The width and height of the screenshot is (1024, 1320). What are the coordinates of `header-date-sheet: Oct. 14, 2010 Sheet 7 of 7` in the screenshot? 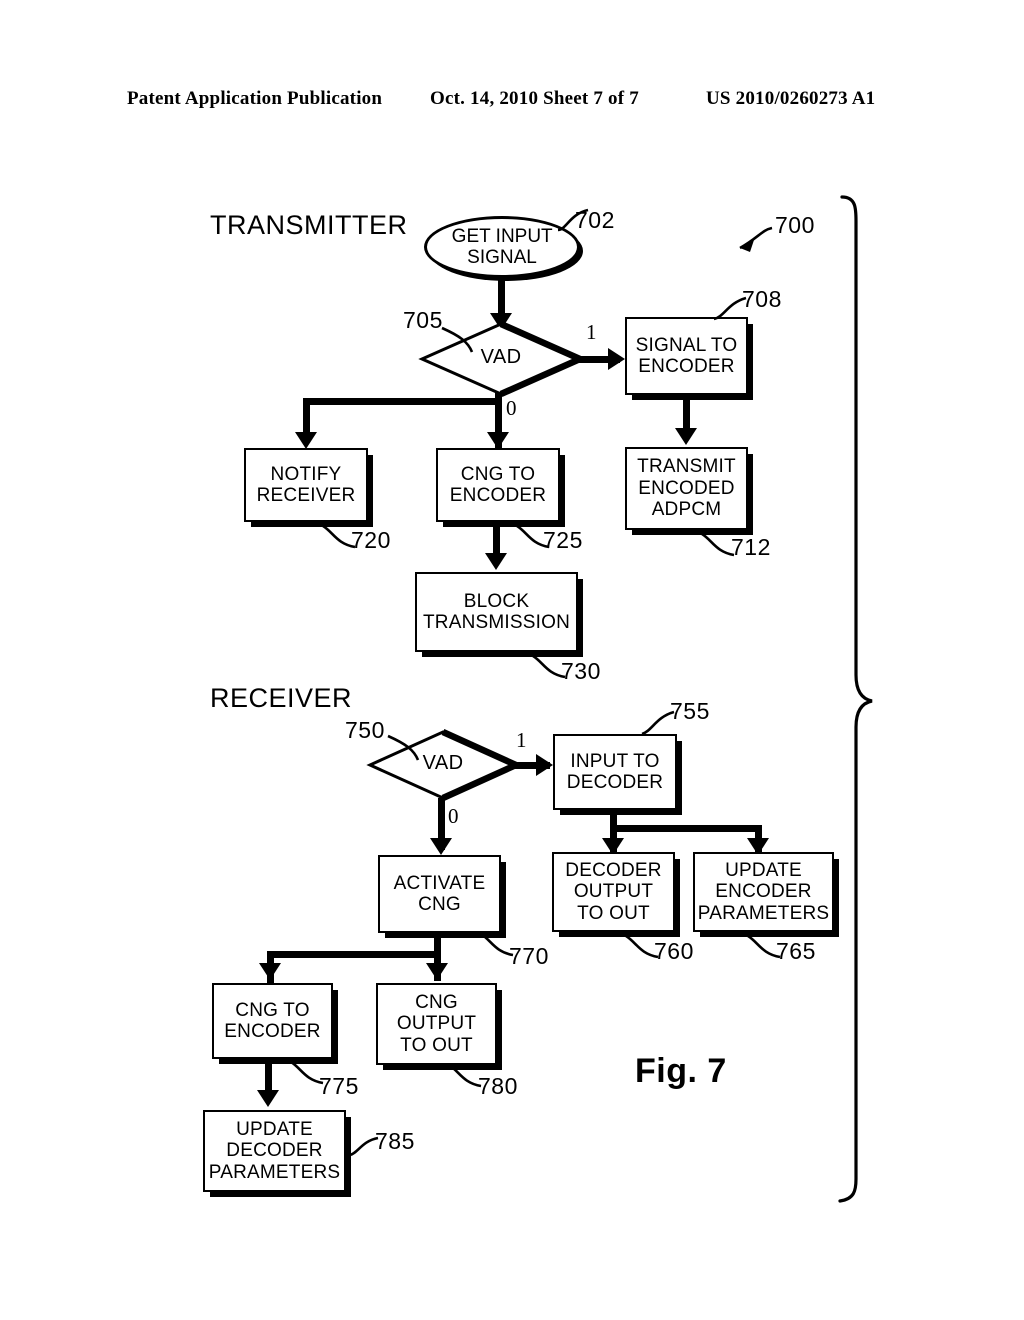 It's located at (534, 98).